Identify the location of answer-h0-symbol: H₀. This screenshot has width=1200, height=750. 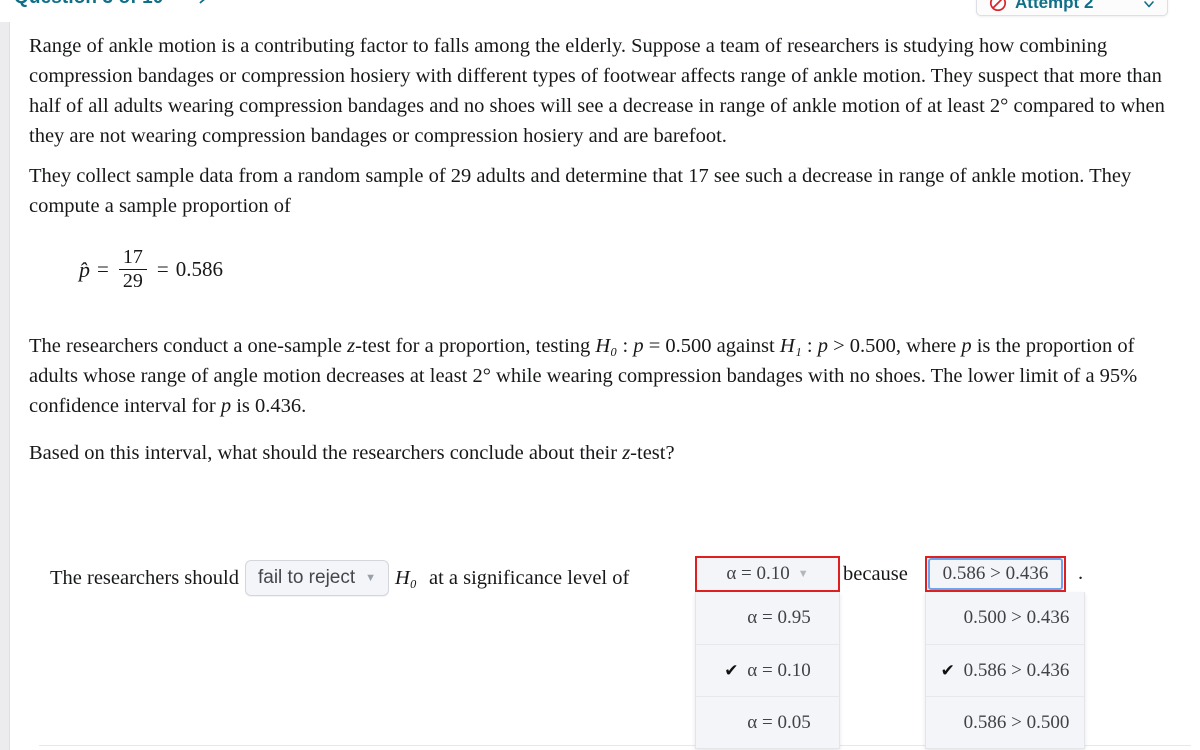
(406, 577).